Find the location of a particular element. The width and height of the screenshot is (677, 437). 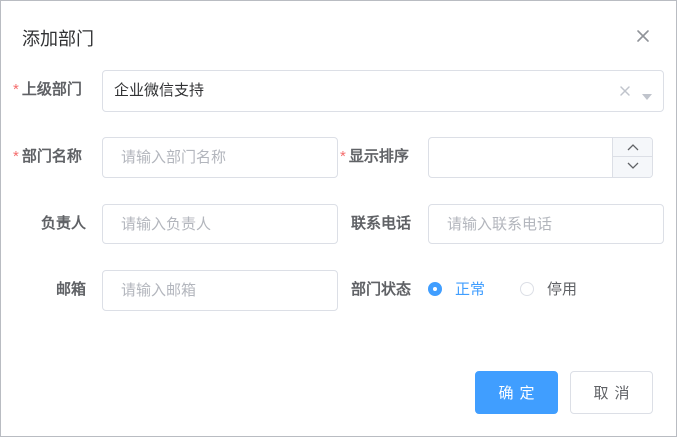

parent-dept-select: 企业微信支持 is located at coordinates (383, 91).